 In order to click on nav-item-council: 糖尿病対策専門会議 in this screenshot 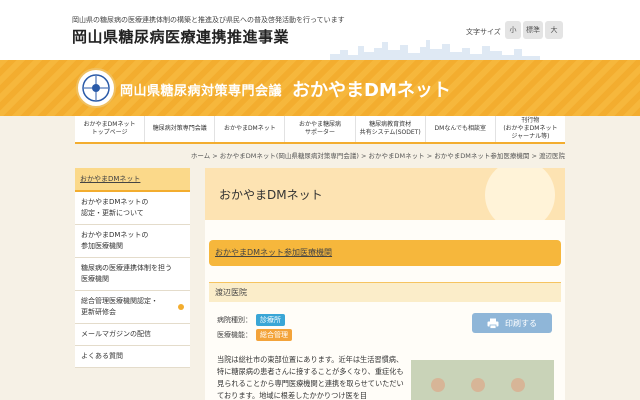, I will do `click(179, 129)`.